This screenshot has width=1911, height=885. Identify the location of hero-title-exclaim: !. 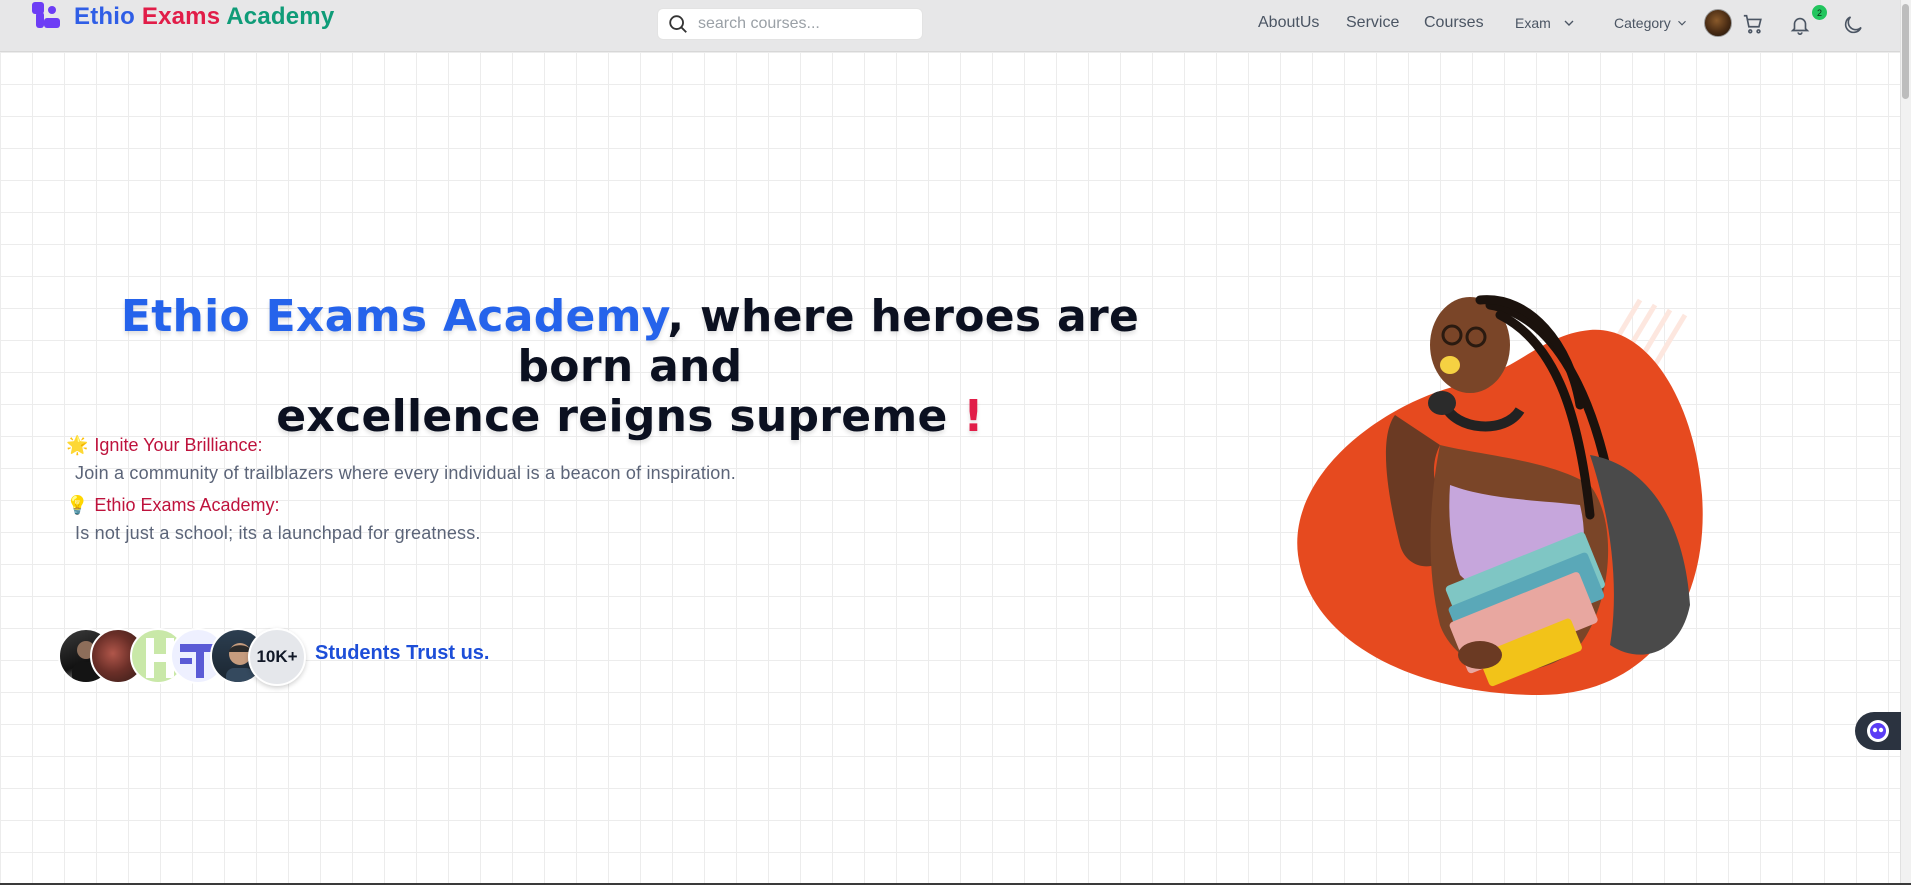
(973, 416).